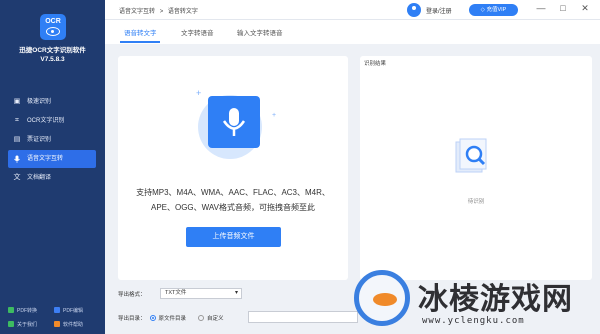 The height and width of the screenshot is (334, 600). I want to click on export-format-label: 导出格式：, so click(132, 295).